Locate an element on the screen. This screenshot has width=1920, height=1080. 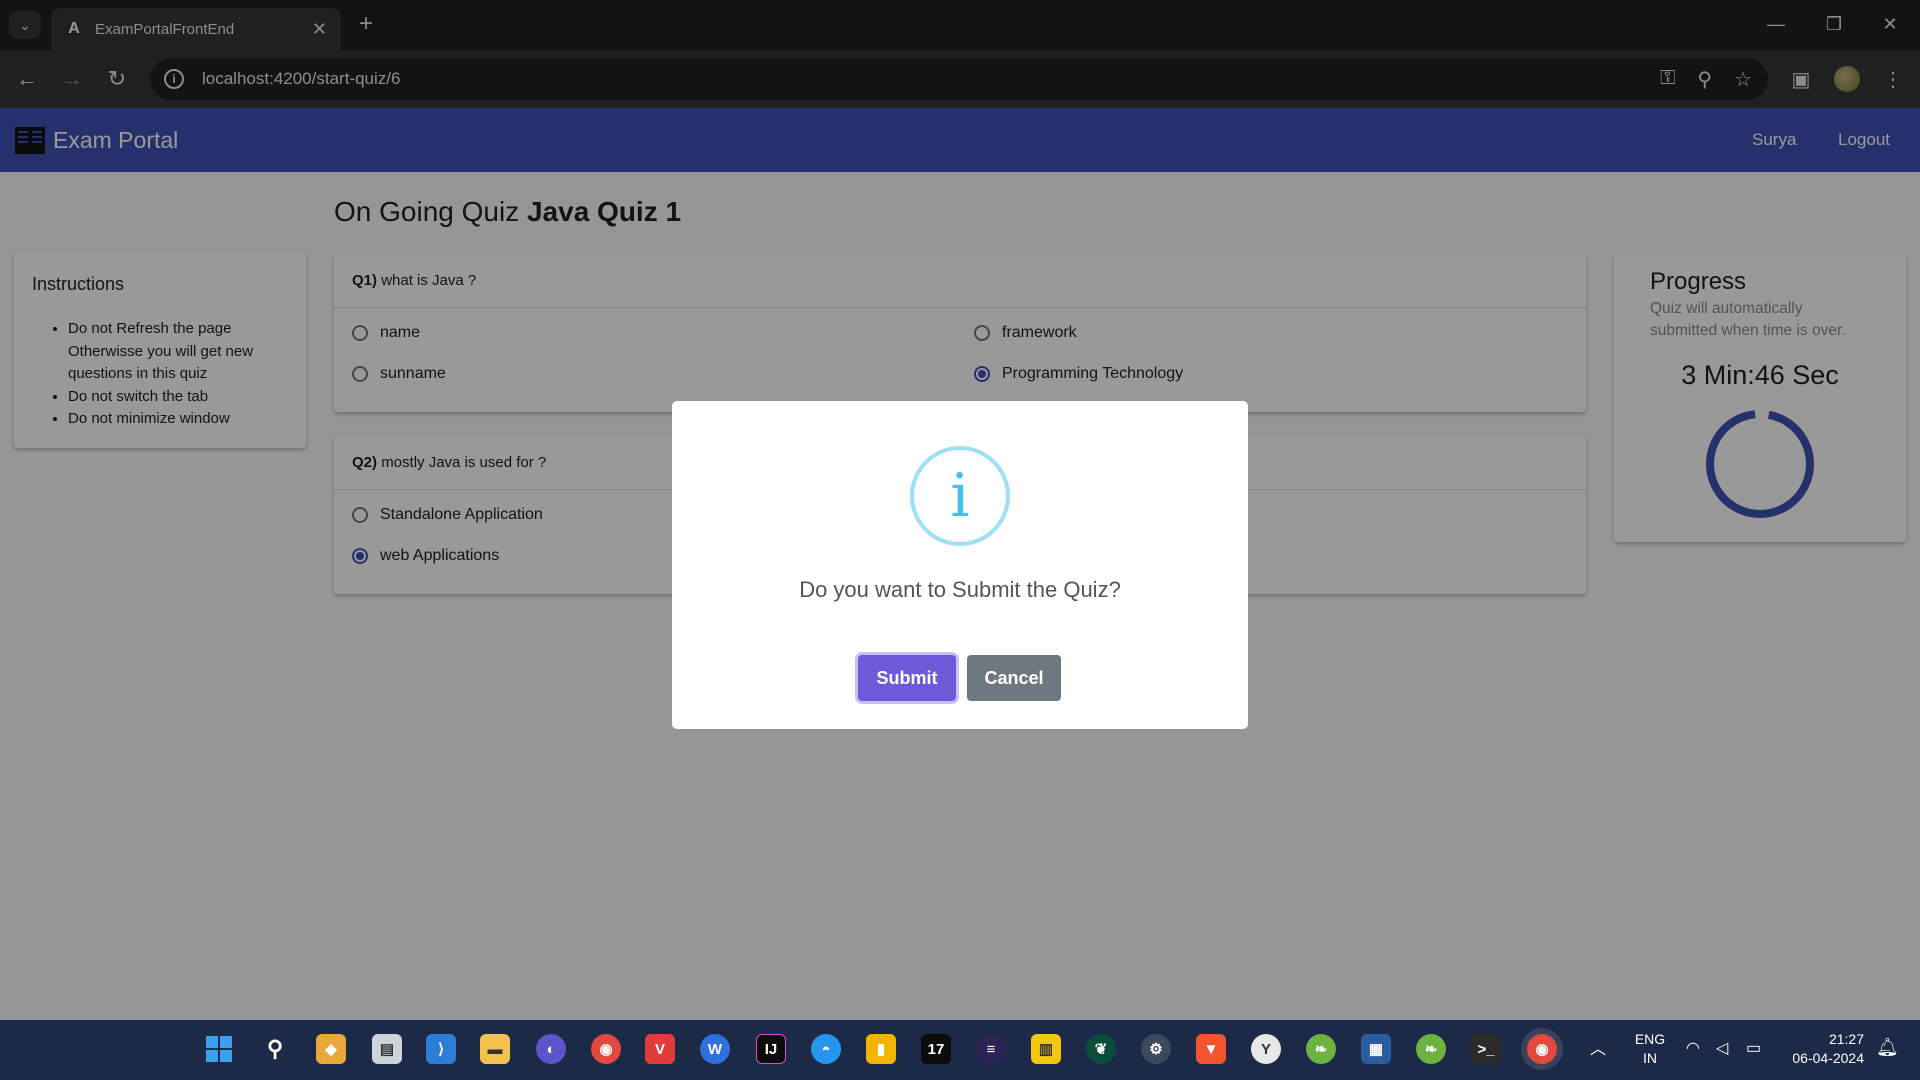
spring-tool-suite-icon: ❧ is located at coordinates (1431, 1049).